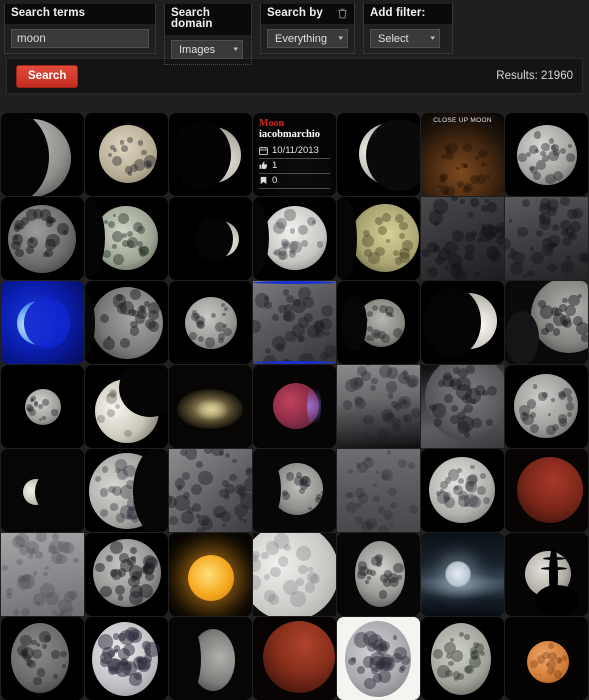 The image size is (589, 700). I want to click on result-thumbnail: CLOSE UP MOON, so click(462, 154).